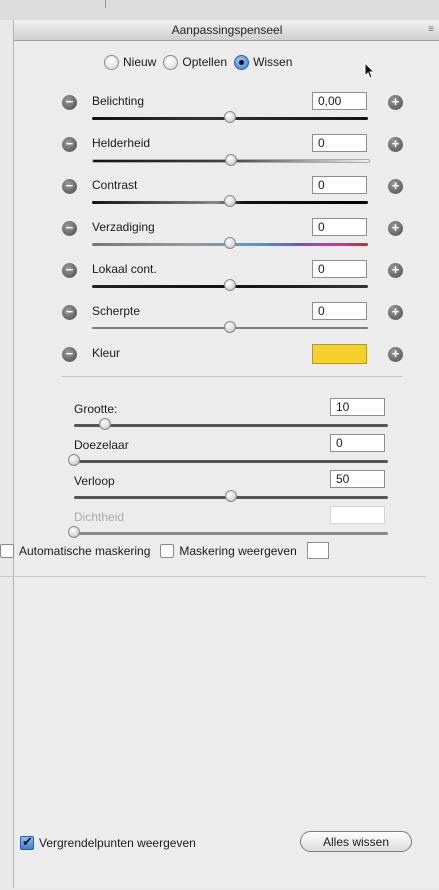 This screenshot has width=439, height=890. I want to click on saturation-label: Verzadiging, so click(123, 227).